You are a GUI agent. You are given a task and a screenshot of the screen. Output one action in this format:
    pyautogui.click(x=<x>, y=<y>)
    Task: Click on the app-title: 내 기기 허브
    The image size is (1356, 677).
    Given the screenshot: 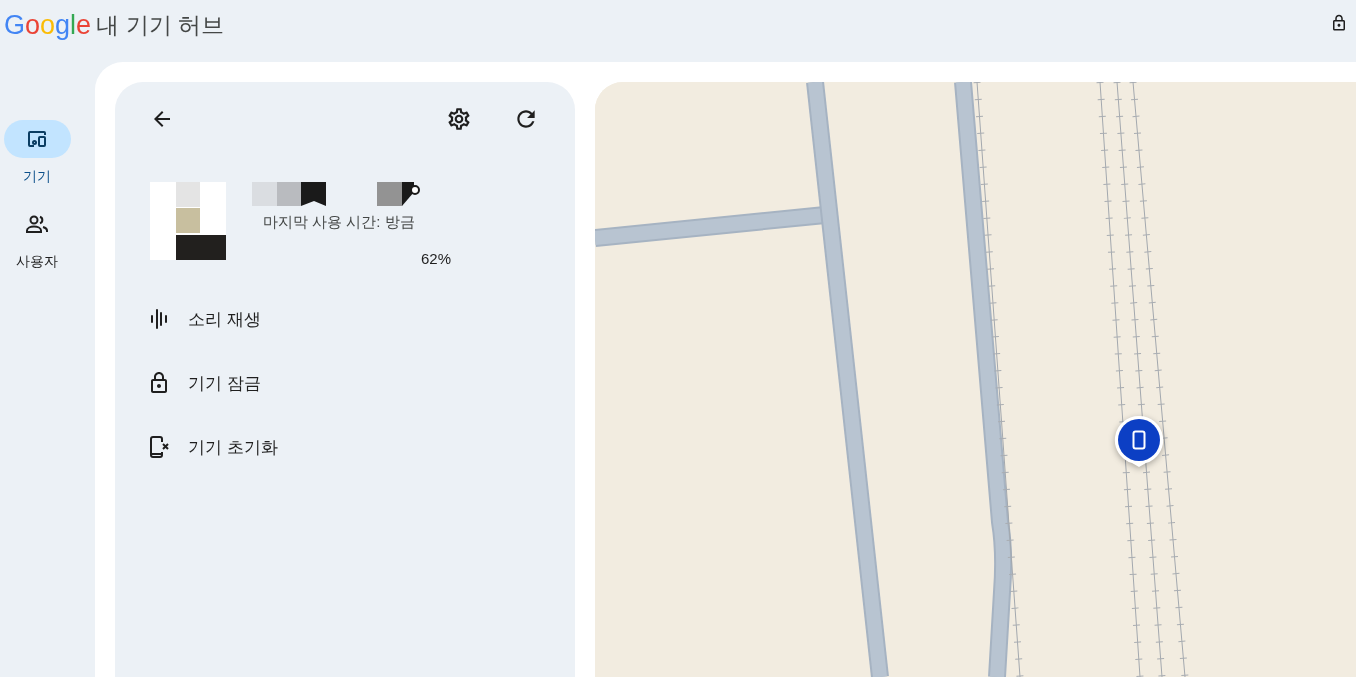 What is the action you would take?
    pyautogui.click(x=160, y=25)
    